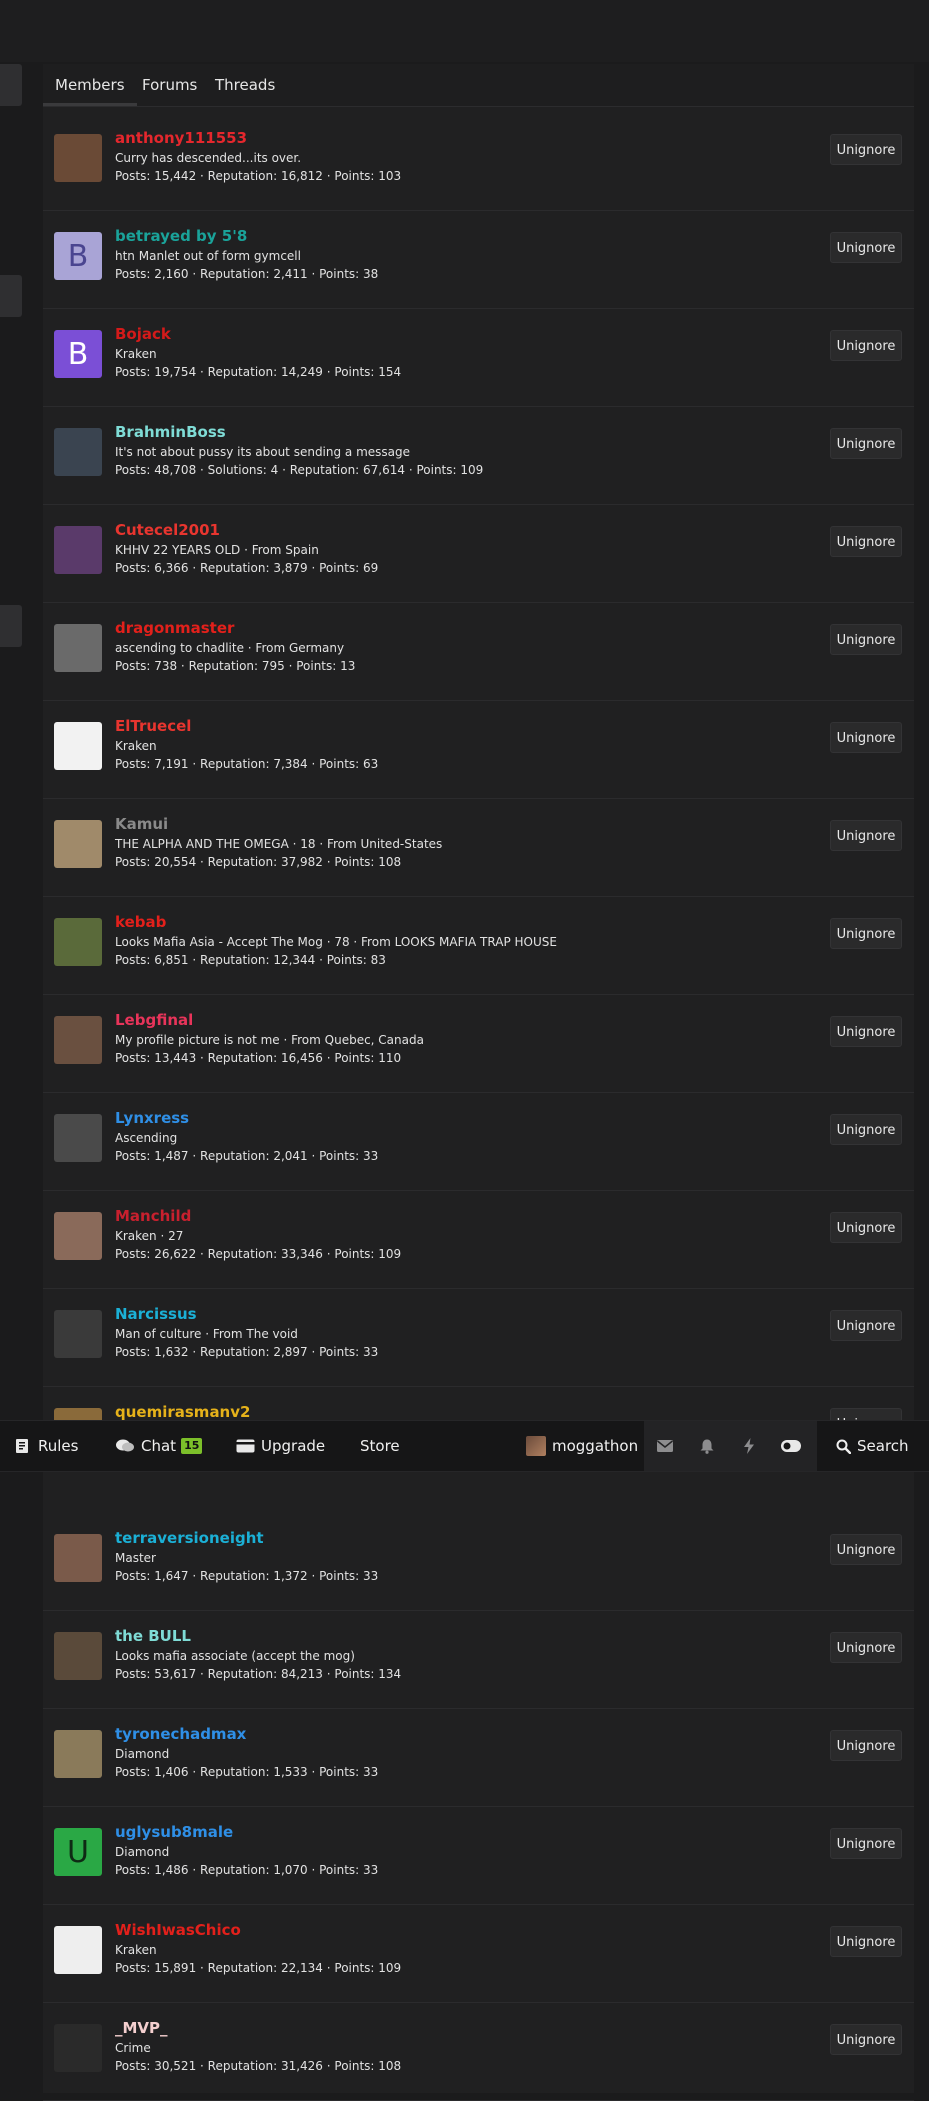 Image resolution: width=929 pixels, height=2101 pixels. What do you see at coordinates (180, 1734) in the screenshot?
I see `member-name: tyronechadmax` at bounding box center [180, 1734].